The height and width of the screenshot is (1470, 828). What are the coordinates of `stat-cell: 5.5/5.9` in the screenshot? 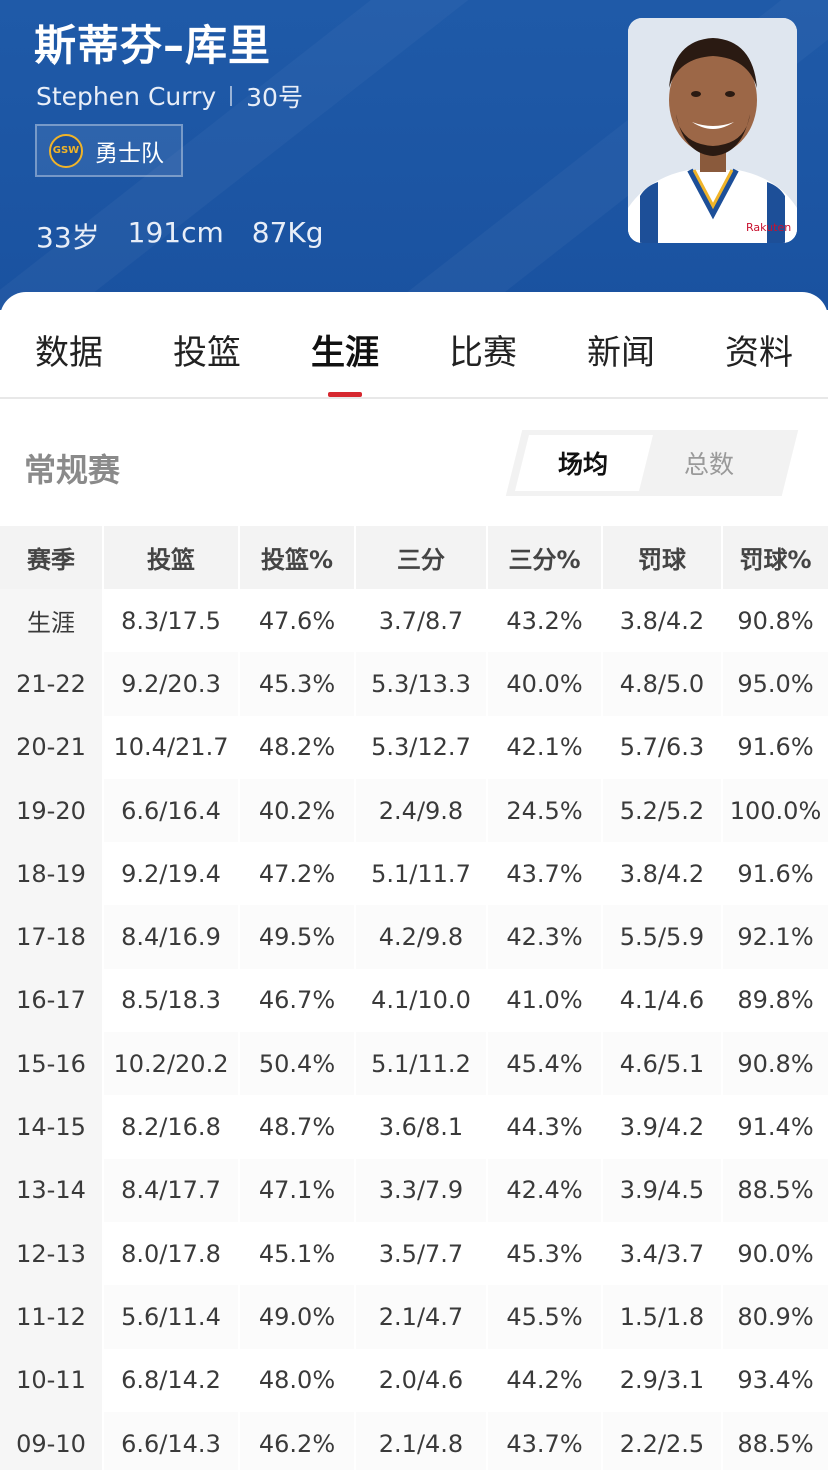 It's located at (663, 937).